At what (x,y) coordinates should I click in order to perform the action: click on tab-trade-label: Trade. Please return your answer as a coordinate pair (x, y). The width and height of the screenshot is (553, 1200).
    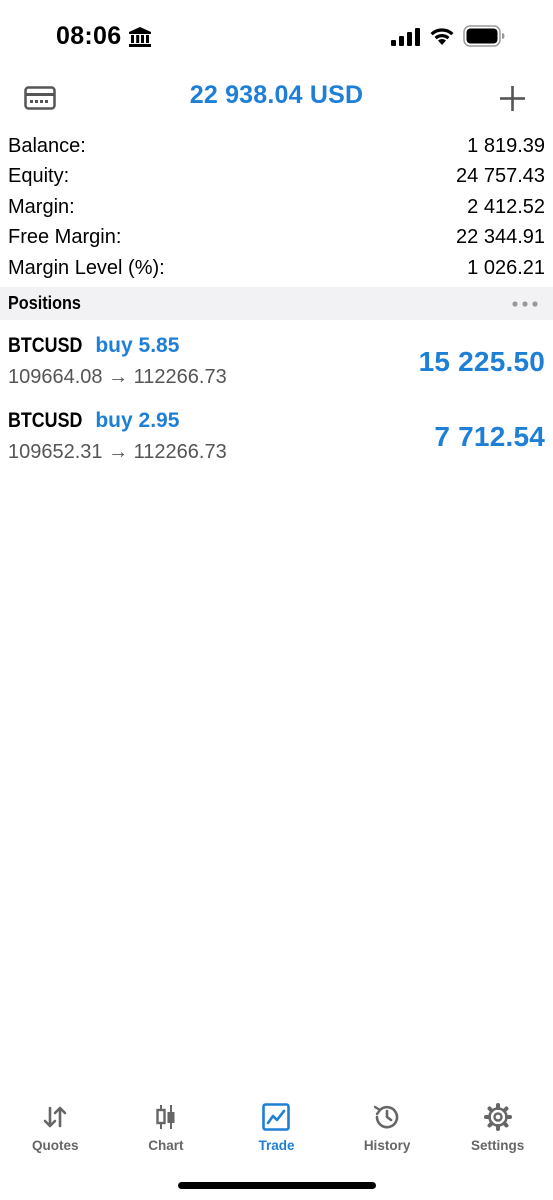
    Looking at the image, I should click on (276, 1145).